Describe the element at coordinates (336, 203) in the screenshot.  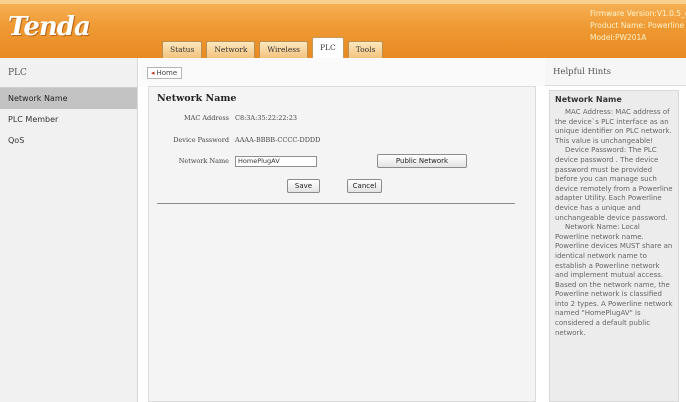
I see `form-divider` at that location.